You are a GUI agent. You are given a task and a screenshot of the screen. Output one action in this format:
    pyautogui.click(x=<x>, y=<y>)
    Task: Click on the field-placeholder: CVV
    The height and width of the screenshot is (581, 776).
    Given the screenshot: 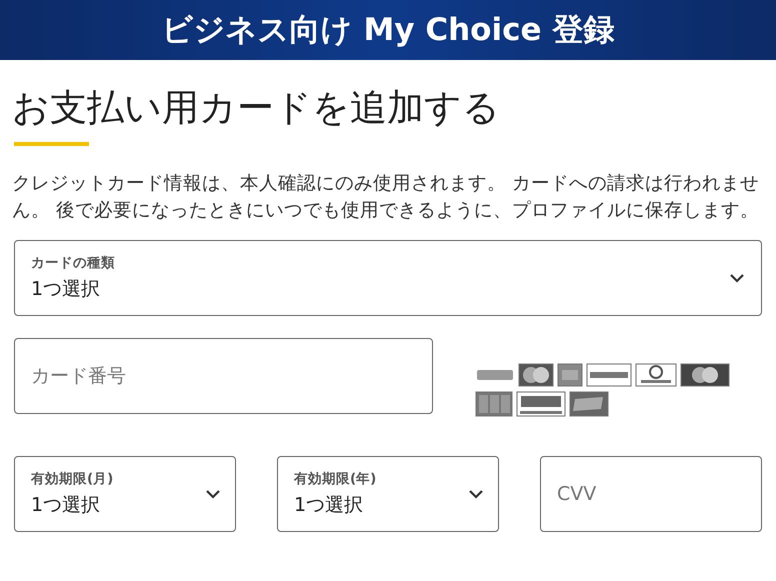 What is the action you would take?
    pyautogui.click(x=576, y=494)
    